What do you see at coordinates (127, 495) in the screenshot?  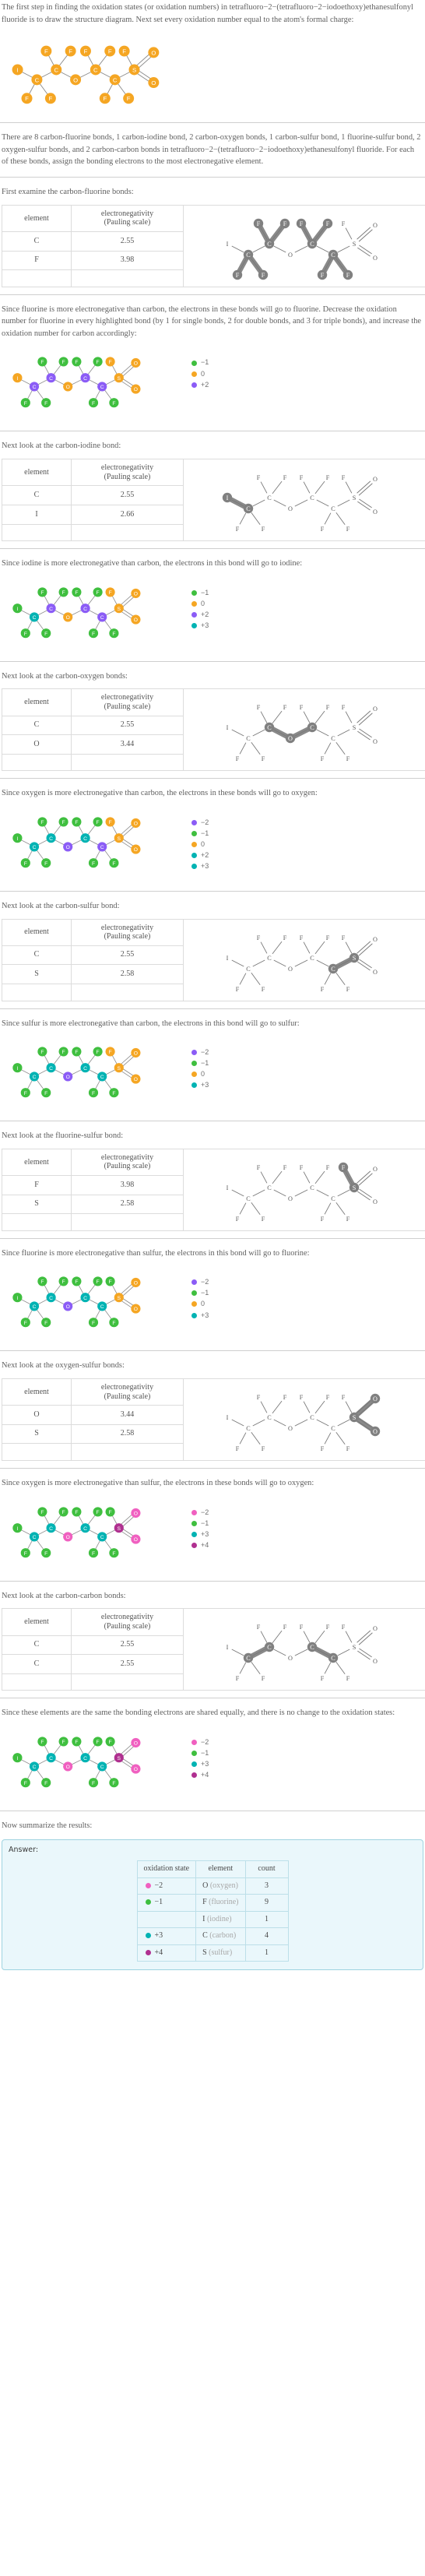 I see `cell-electronegativity: 2.55` at bounding box center [127, 495].